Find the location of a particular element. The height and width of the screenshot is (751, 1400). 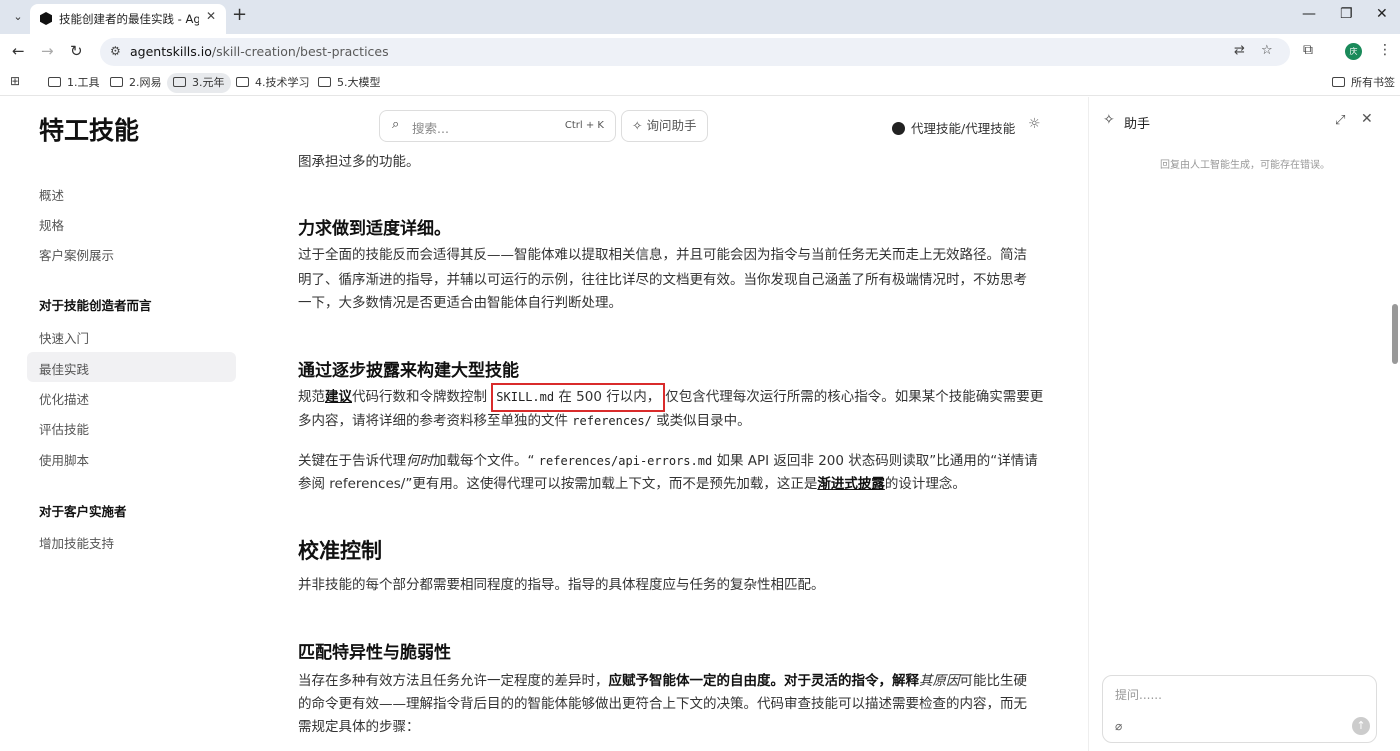

tab-close-icon: ✕ is located at coordinates (211, 16).